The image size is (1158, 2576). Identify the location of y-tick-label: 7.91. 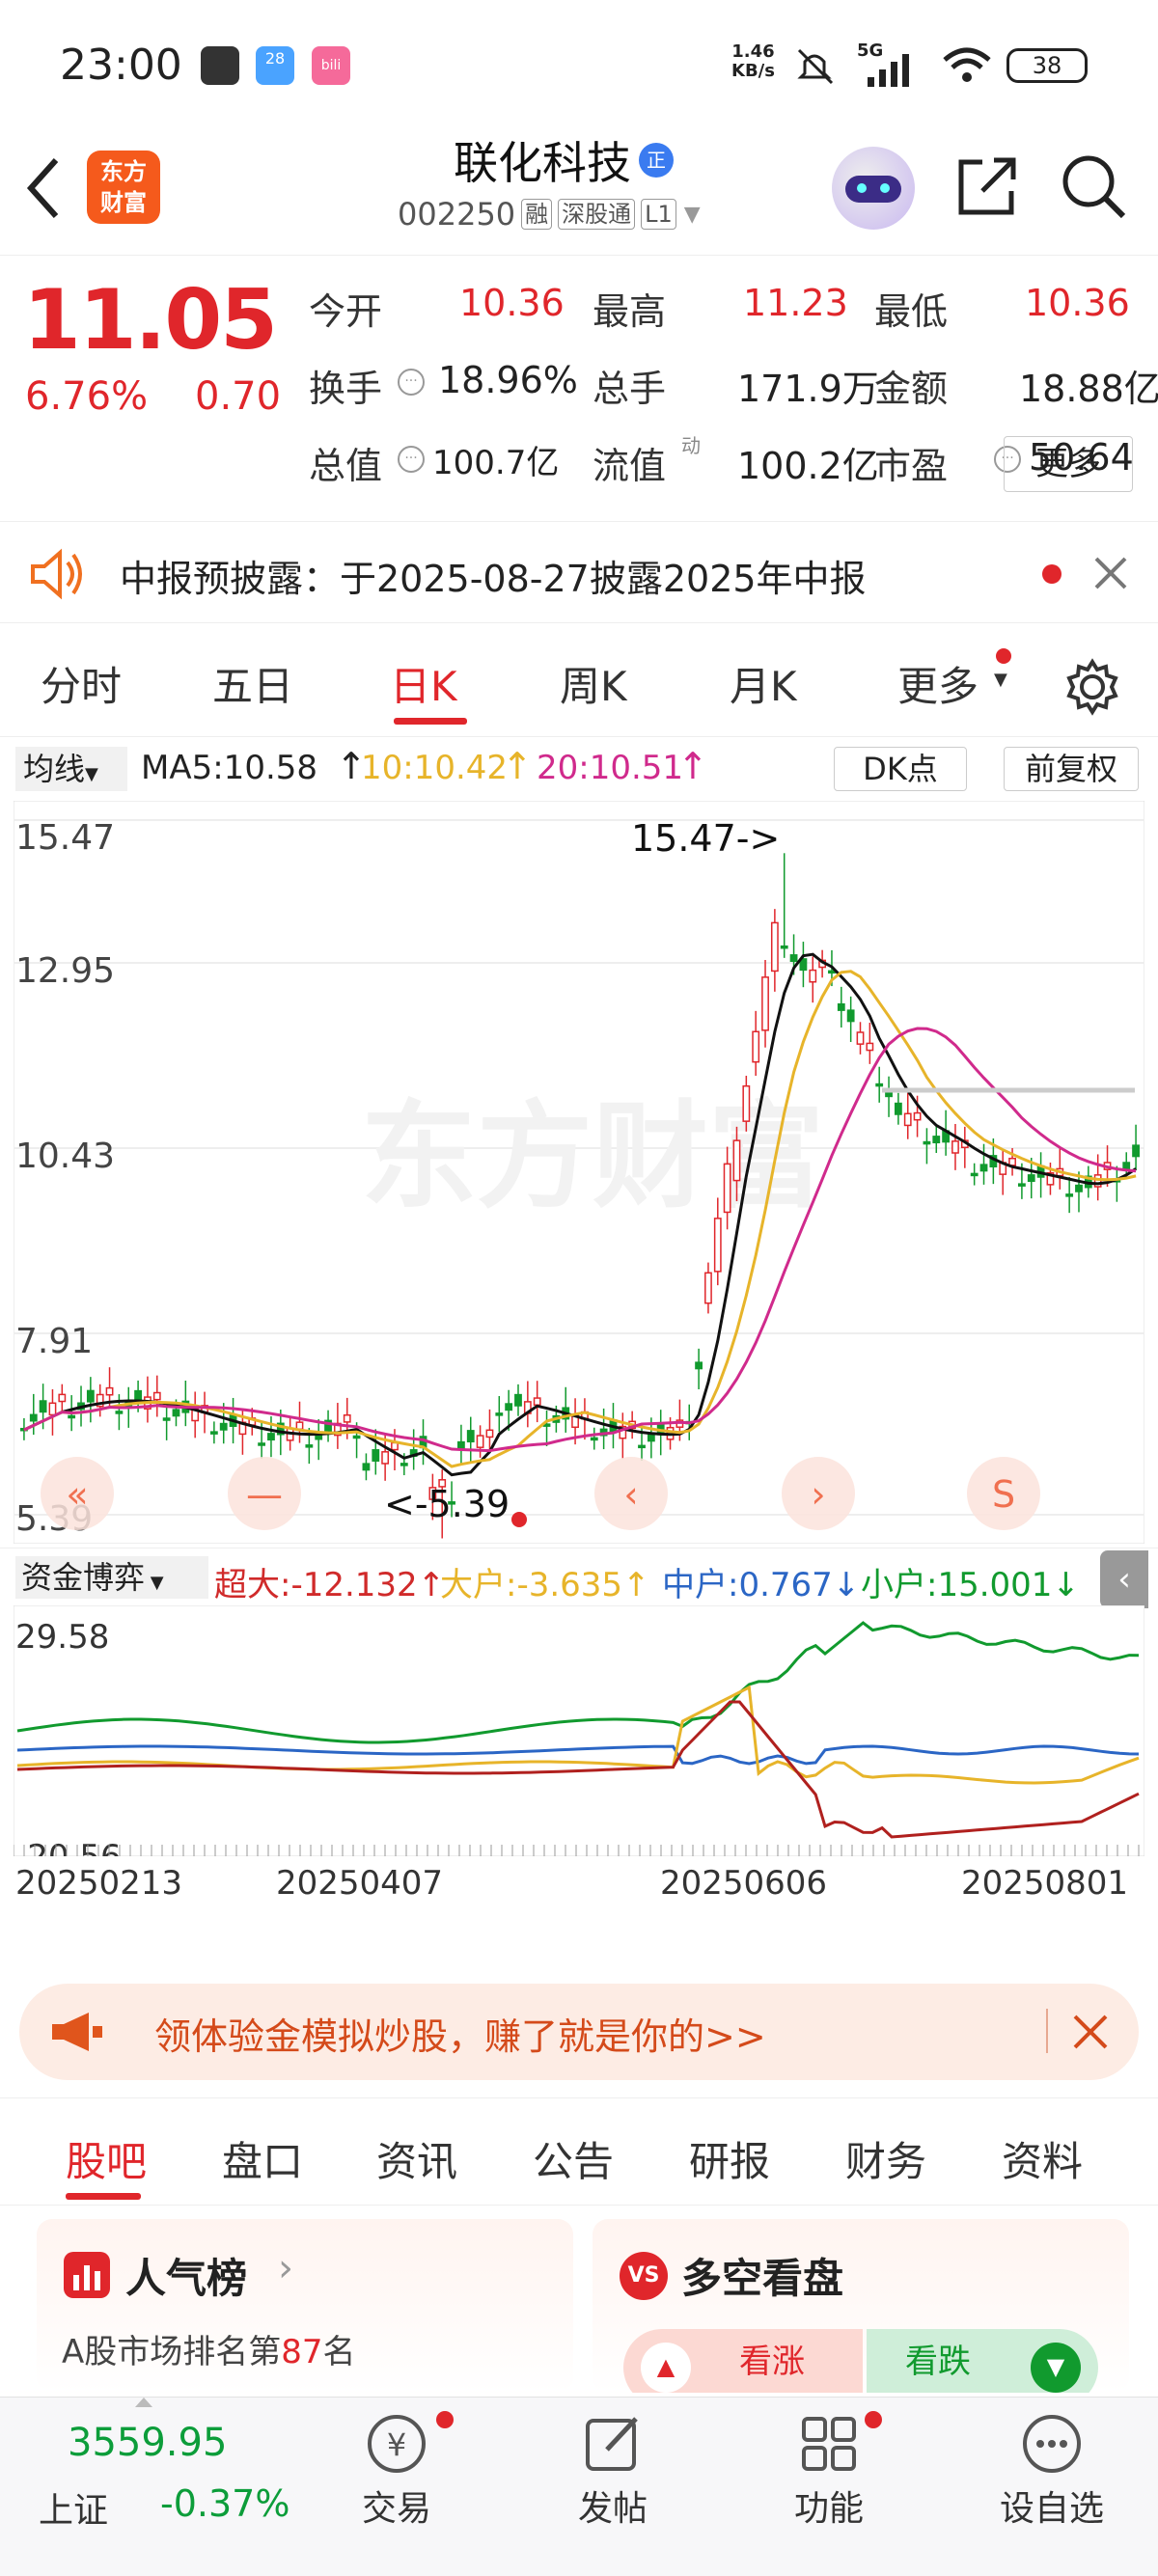
(54, 1341).